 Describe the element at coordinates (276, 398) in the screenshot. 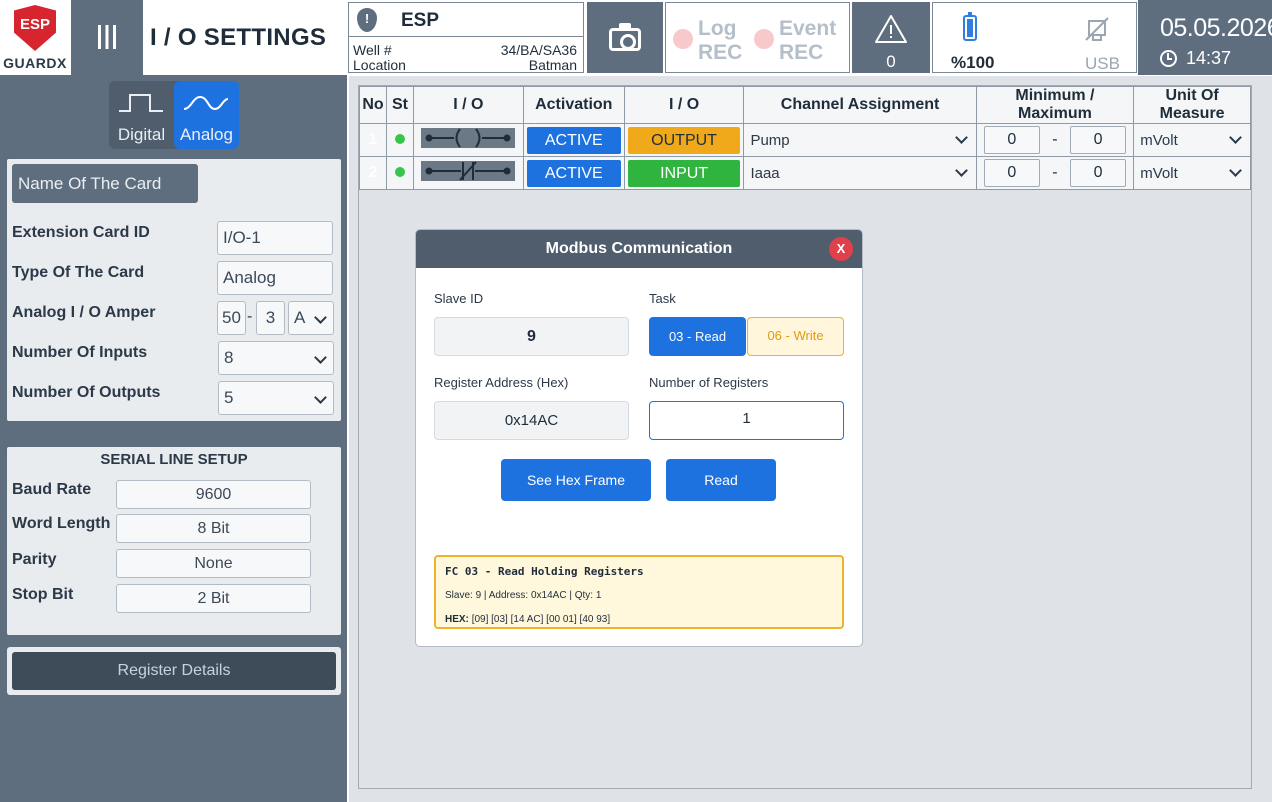

I see `outputs-select: 5` at that location.